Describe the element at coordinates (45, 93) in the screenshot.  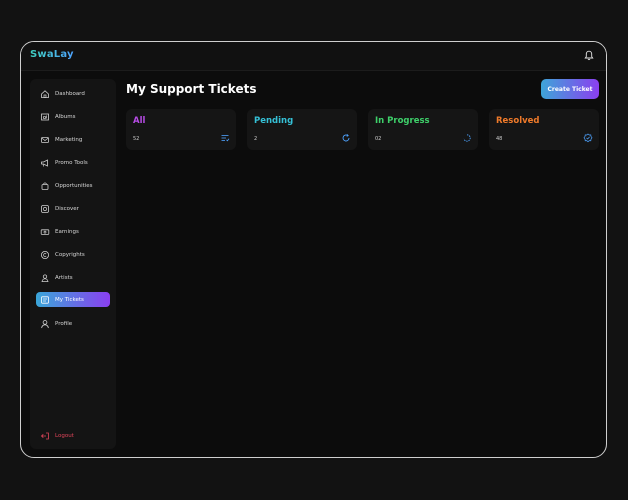
I see `home-icon` at that location.